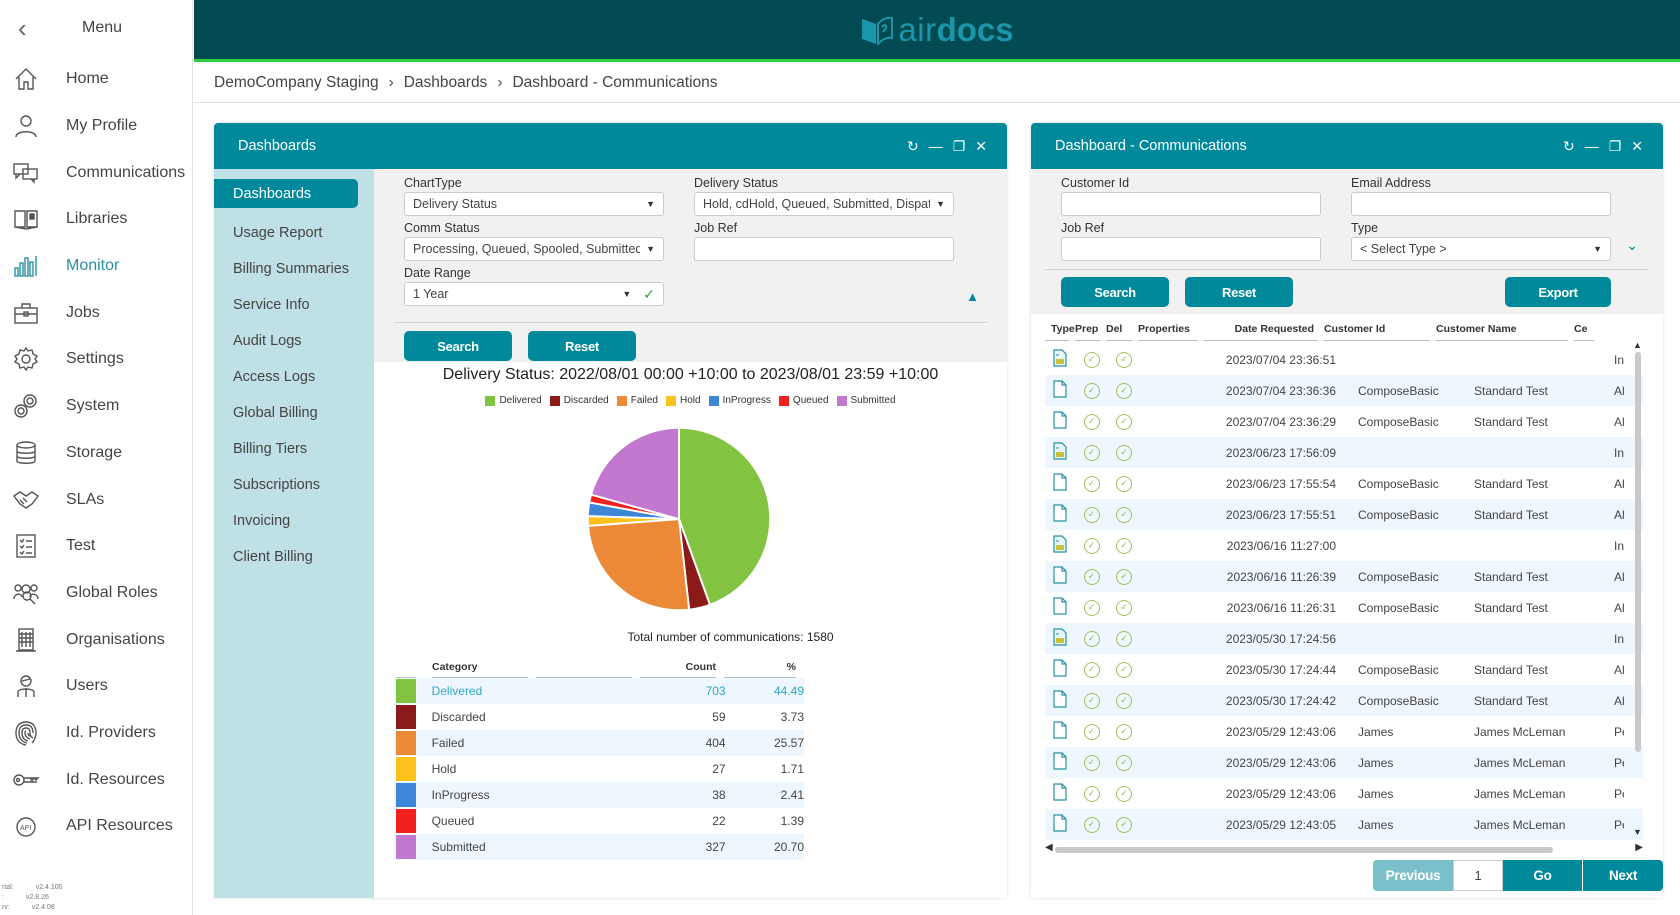 The image size is (1680, 915). What do you see at coordinates (739, 400) in the screenshot?
I see `legend-item-inprogress: InProgress` at bounding box center [739, 400].